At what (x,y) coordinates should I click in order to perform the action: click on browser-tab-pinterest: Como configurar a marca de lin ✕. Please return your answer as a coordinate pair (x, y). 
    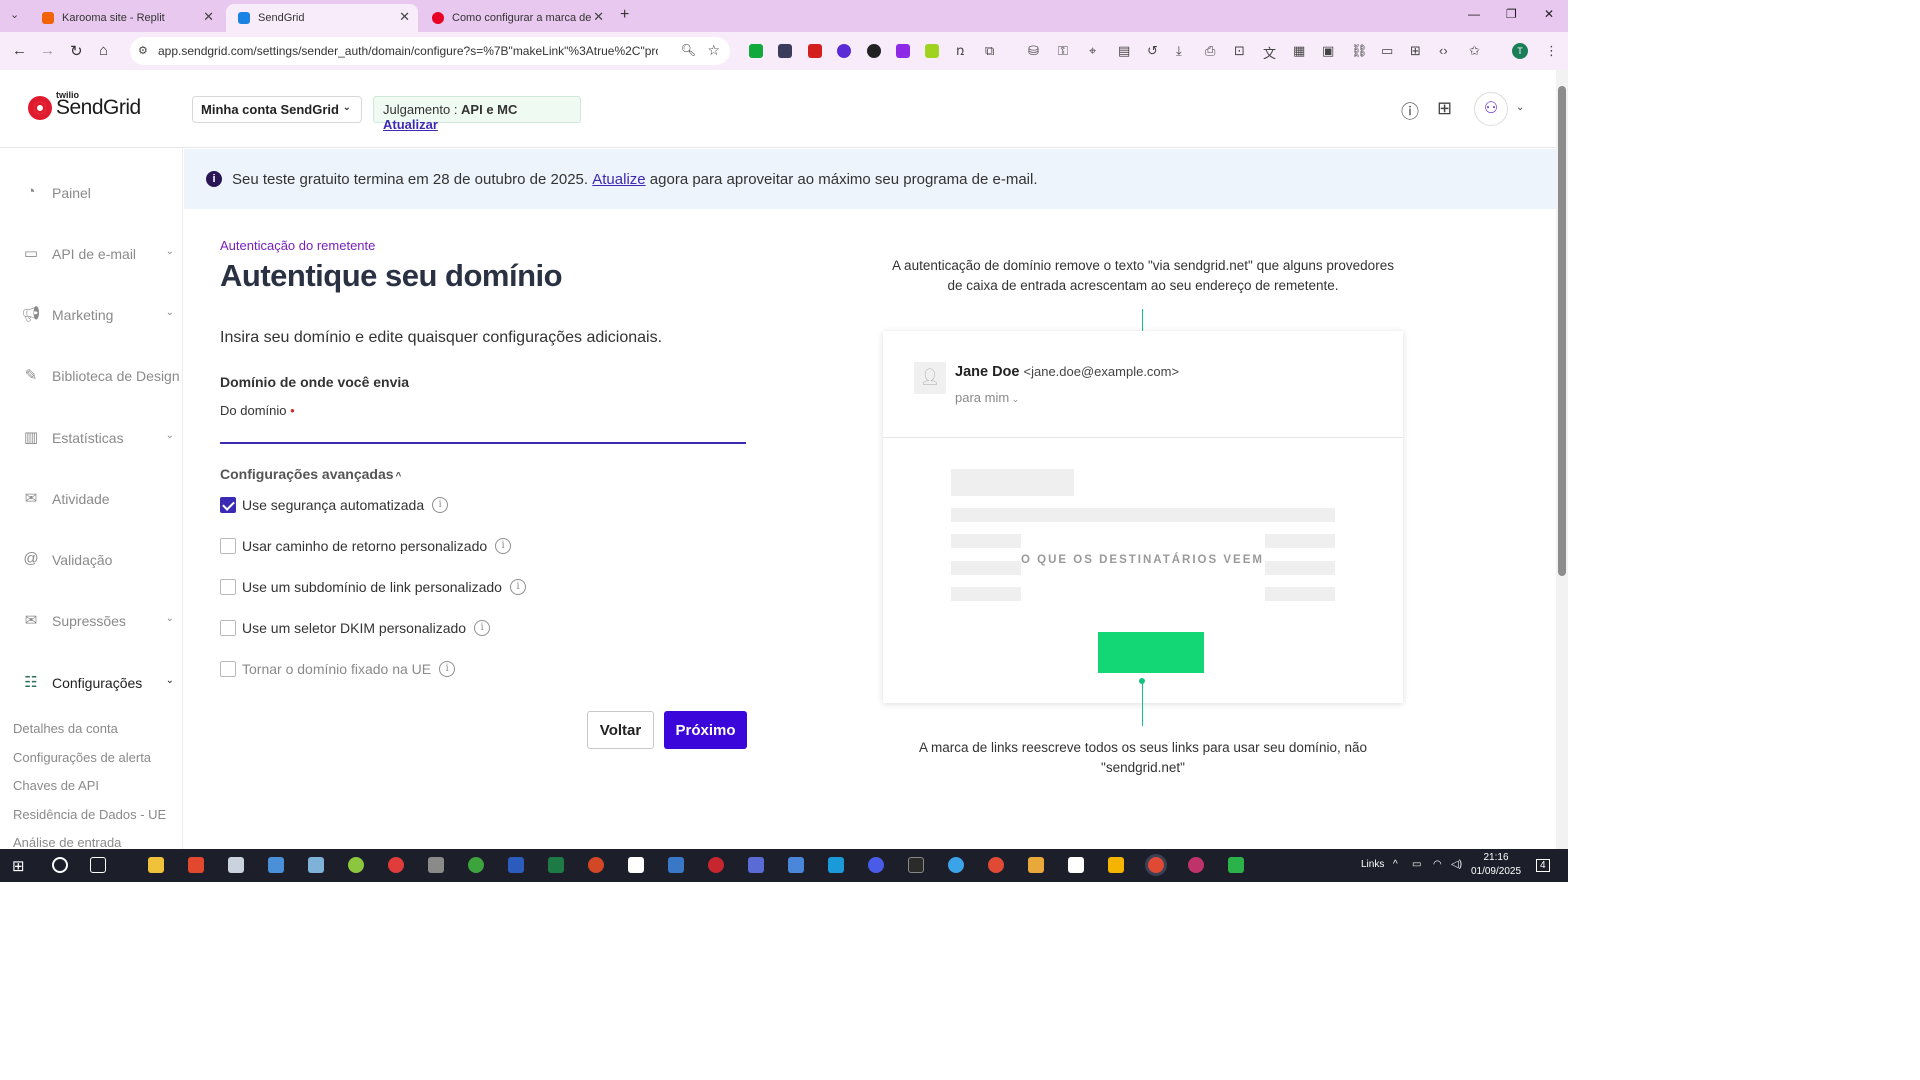
    Looking at the image, I should click on (516, 18).